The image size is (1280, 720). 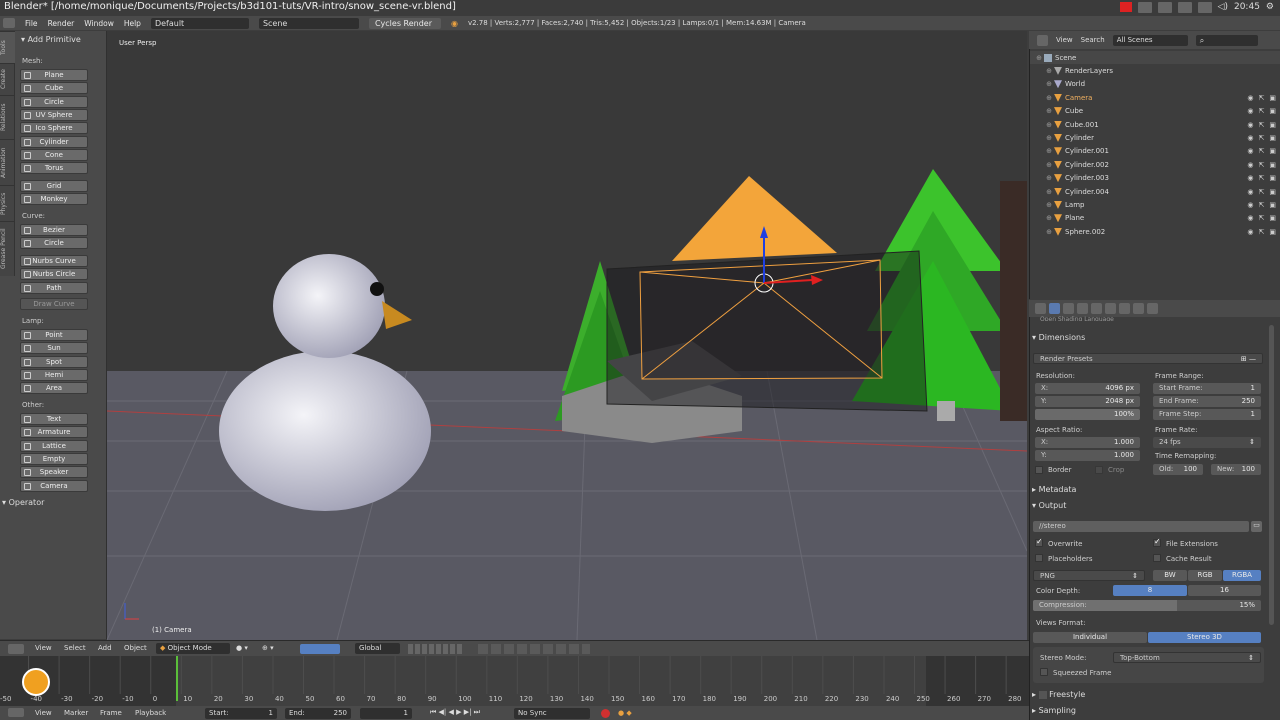 I want to click on playback-controls: ⏮ ◀| ◀ ▶ ▶| ⏭, so click(x=455, y=712).